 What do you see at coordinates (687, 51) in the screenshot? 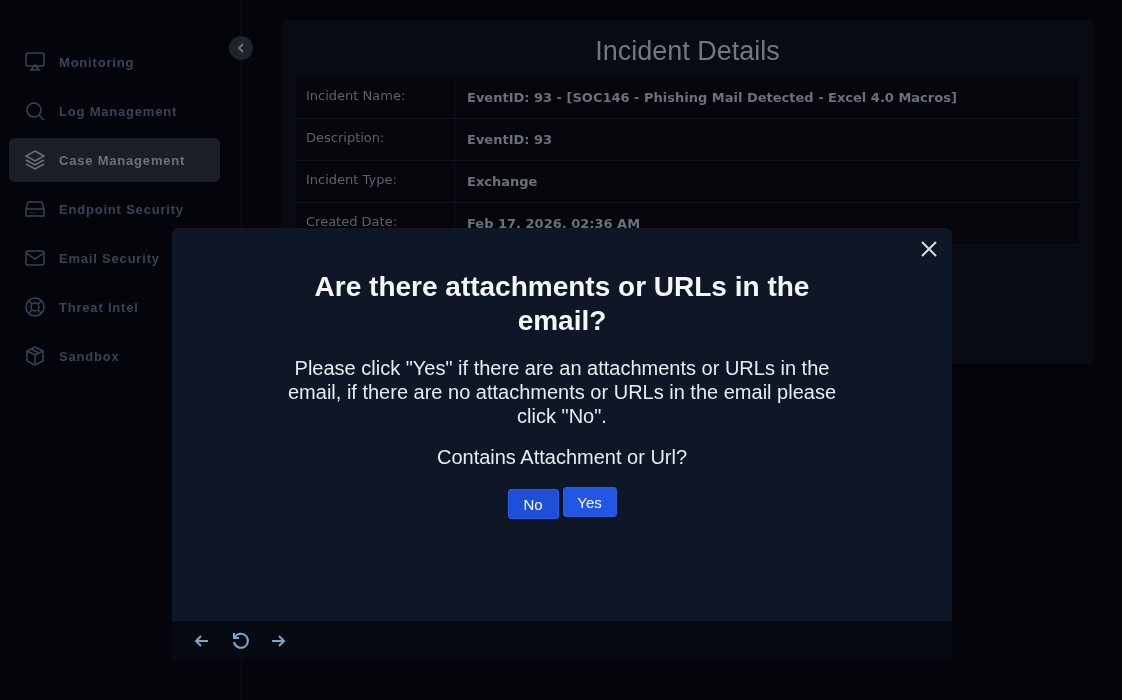
I see `panel-title: Incident Details` at bounding box center [687, 51].